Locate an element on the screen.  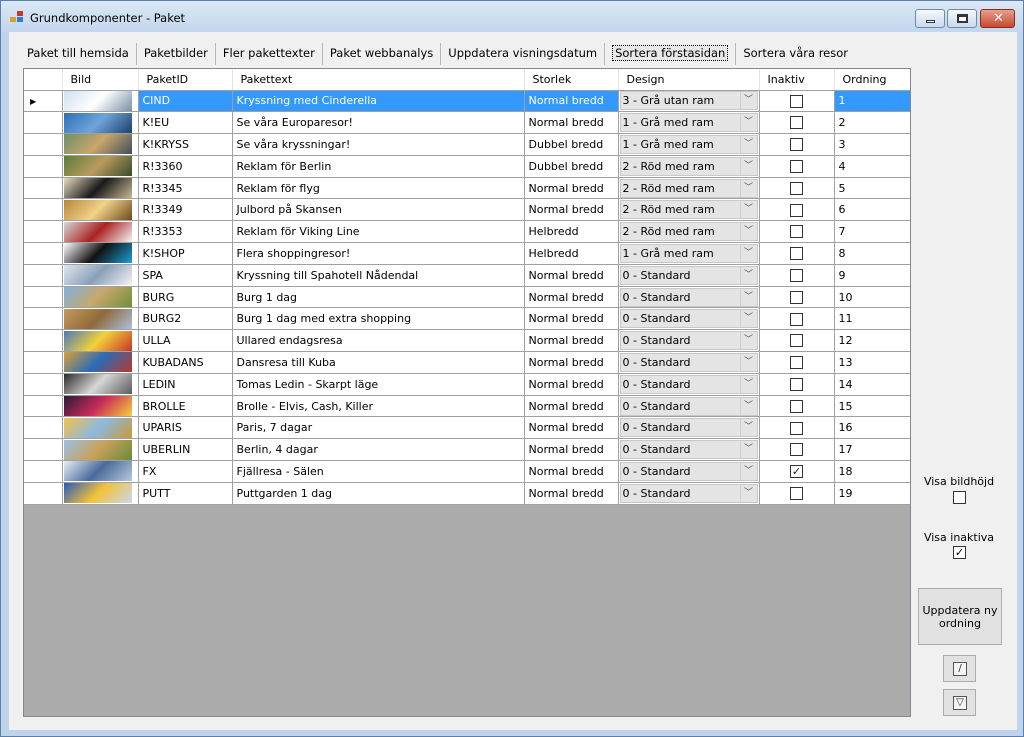
ordning-cell: 1 is located at coordinates (872, 101).